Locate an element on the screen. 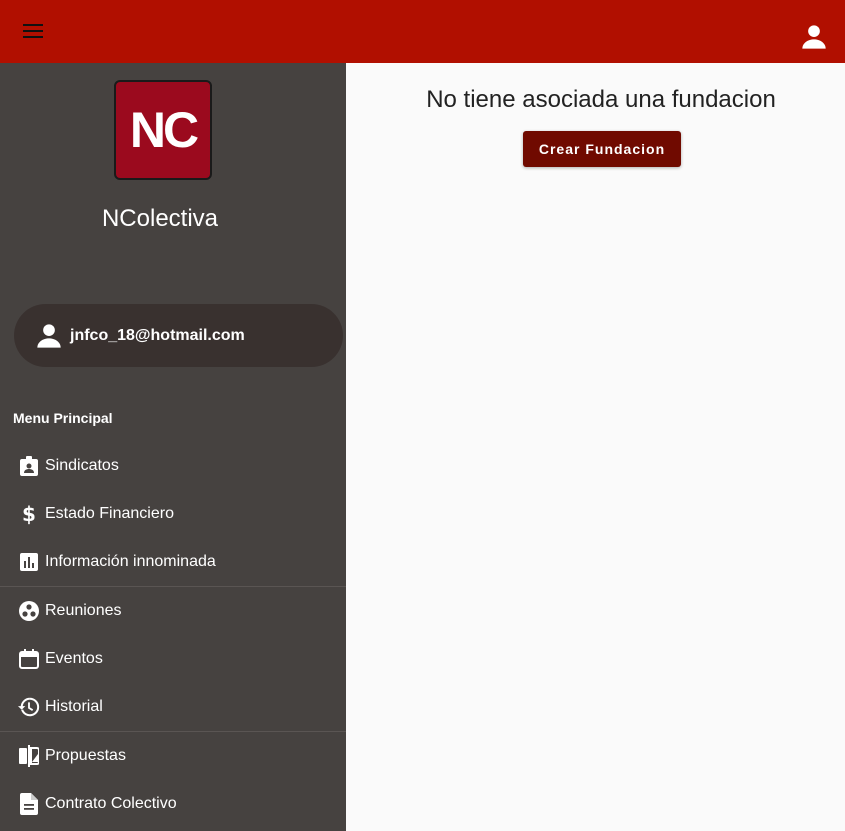 The height and width of the screenshot is (831, 845). menu-section-title: Menu Principal is located at coordinates (63, 418).